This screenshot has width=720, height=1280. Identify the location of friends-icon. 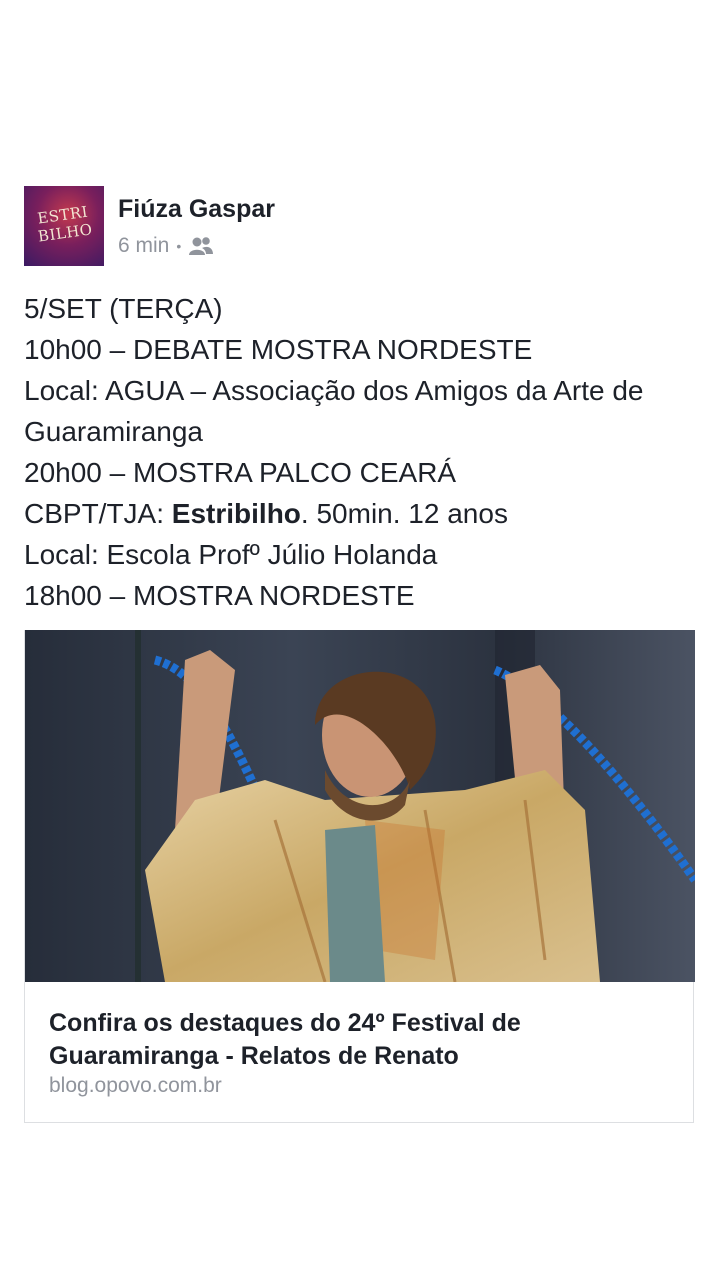
(201, 246).